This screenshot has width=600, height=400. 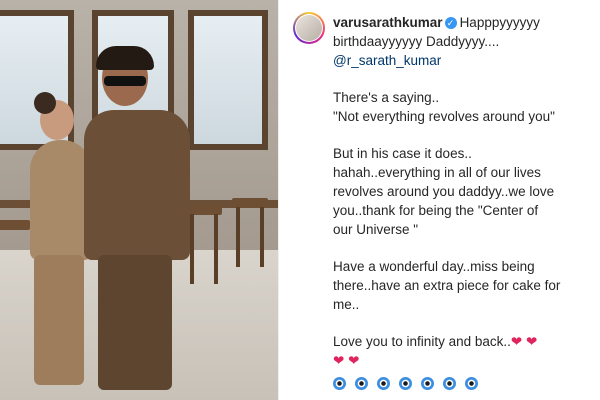 What do you see at coordinates (61, 200) in the screenshot?
I see `photo-person-woman` at bounding box center [61, 200].